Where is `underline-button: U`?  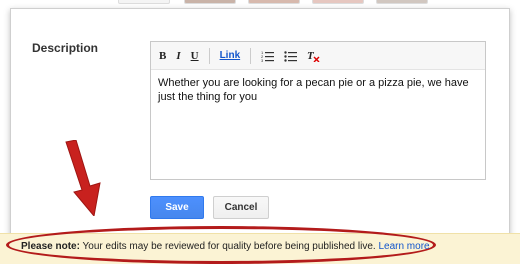 underline-button: U is located at coordinates (195, 56).